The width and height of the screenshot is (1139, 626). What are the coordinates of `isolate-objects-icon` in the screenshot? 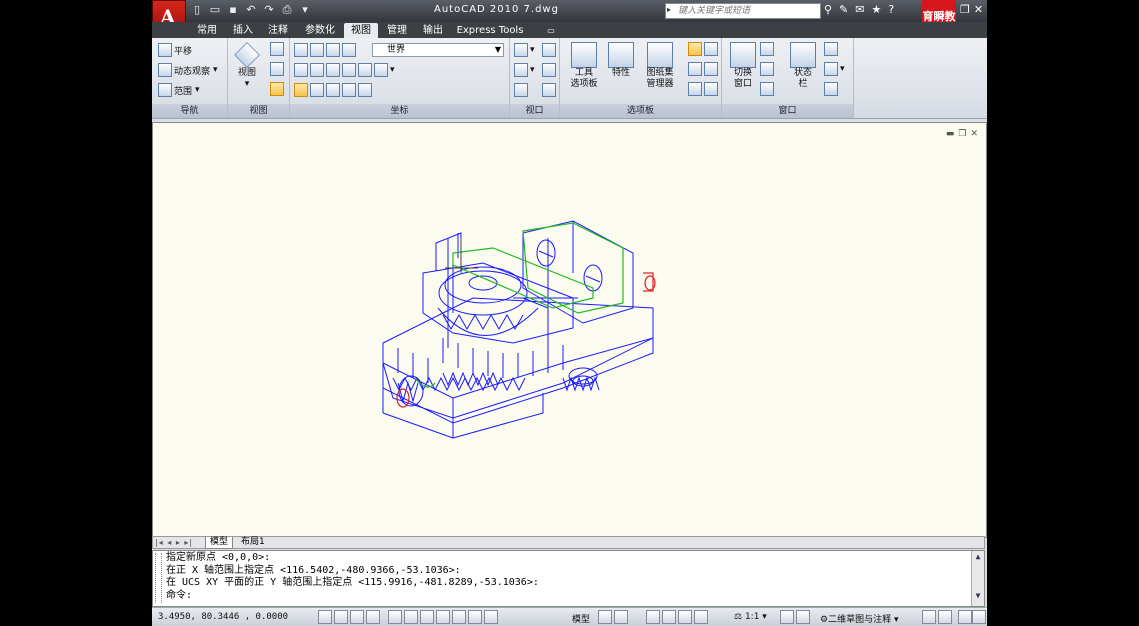 It's located at (945, 617).